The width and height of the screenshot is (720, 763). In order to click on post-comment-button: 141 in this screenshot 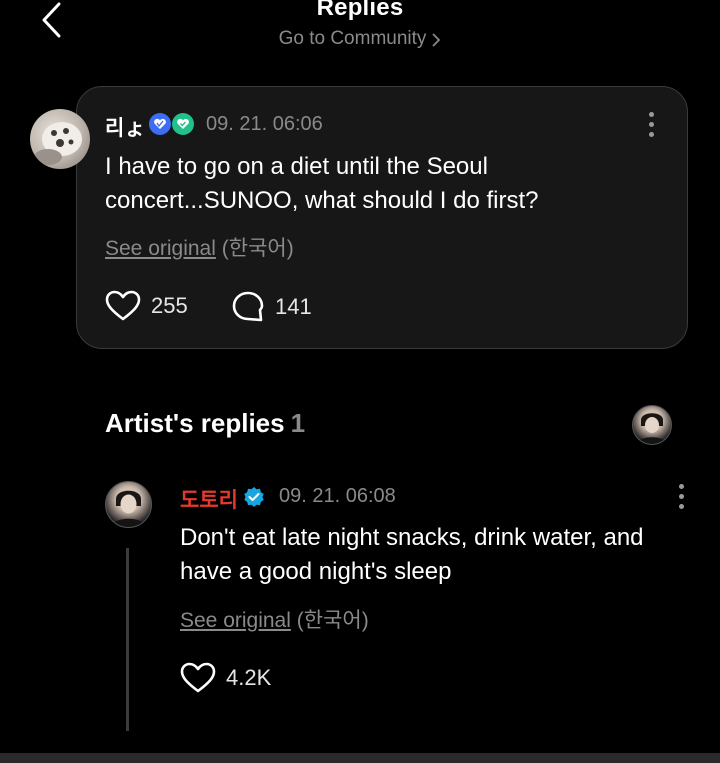, I will do `click(271, 307)`.